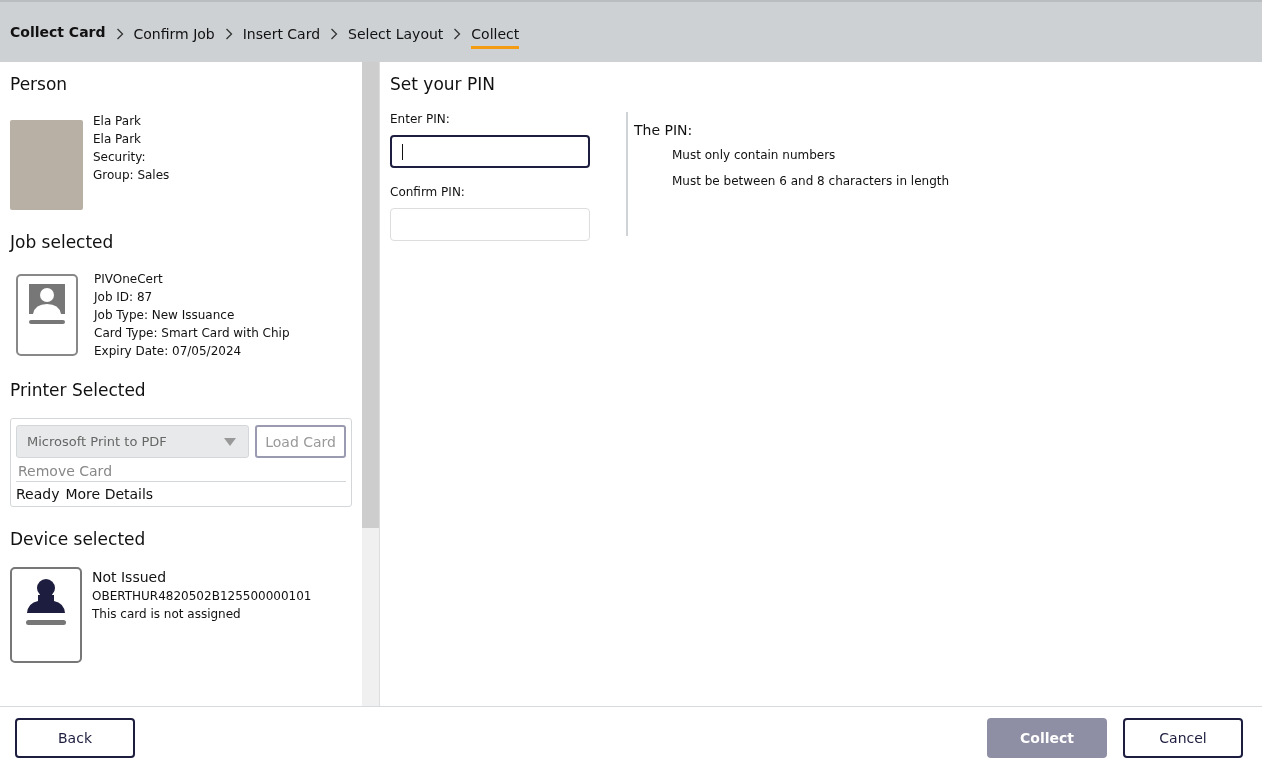 This screenshot has width=1262, height=769. What do you see at coordinates (167, 614) in the screenshot?
I see `device-note: This card is not assigned` at bounding box center [167, 614].